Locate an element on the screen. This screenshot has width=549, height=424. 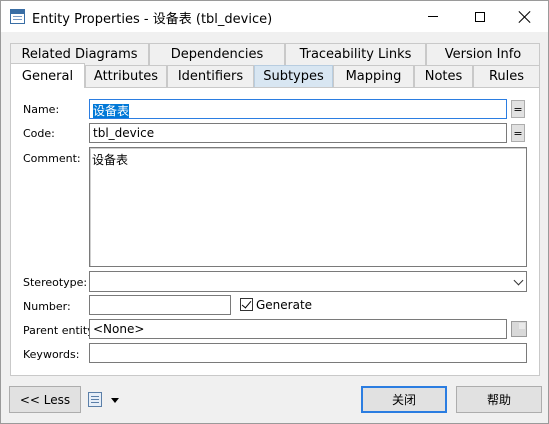
tab-identifiers: Identifiers is located at coordinates (210, 76).